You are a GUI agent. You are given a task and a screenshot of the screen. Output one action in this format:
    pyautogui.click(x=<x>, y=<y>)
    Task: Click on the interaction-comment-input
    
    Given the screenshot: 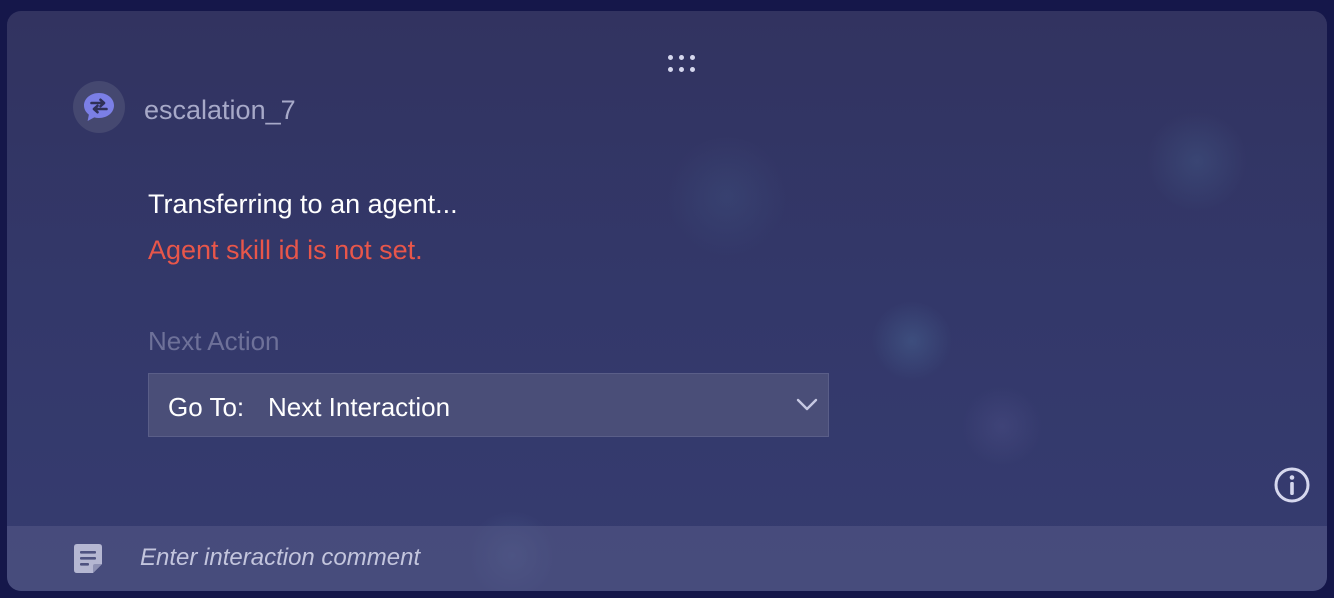 What is the action you would take?
    pyautogui.click(x=690, y=558)
    